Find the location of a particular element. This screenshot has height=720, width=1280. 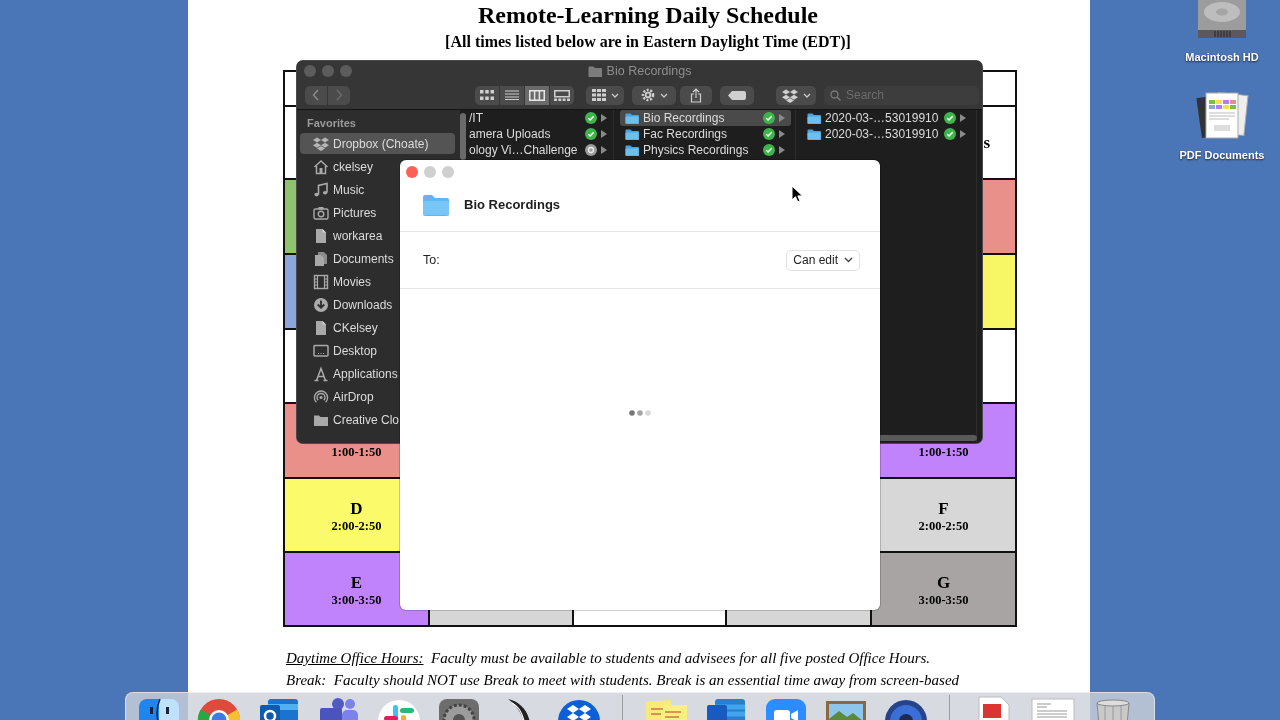

film-icon is located at coordinates (321, 281).